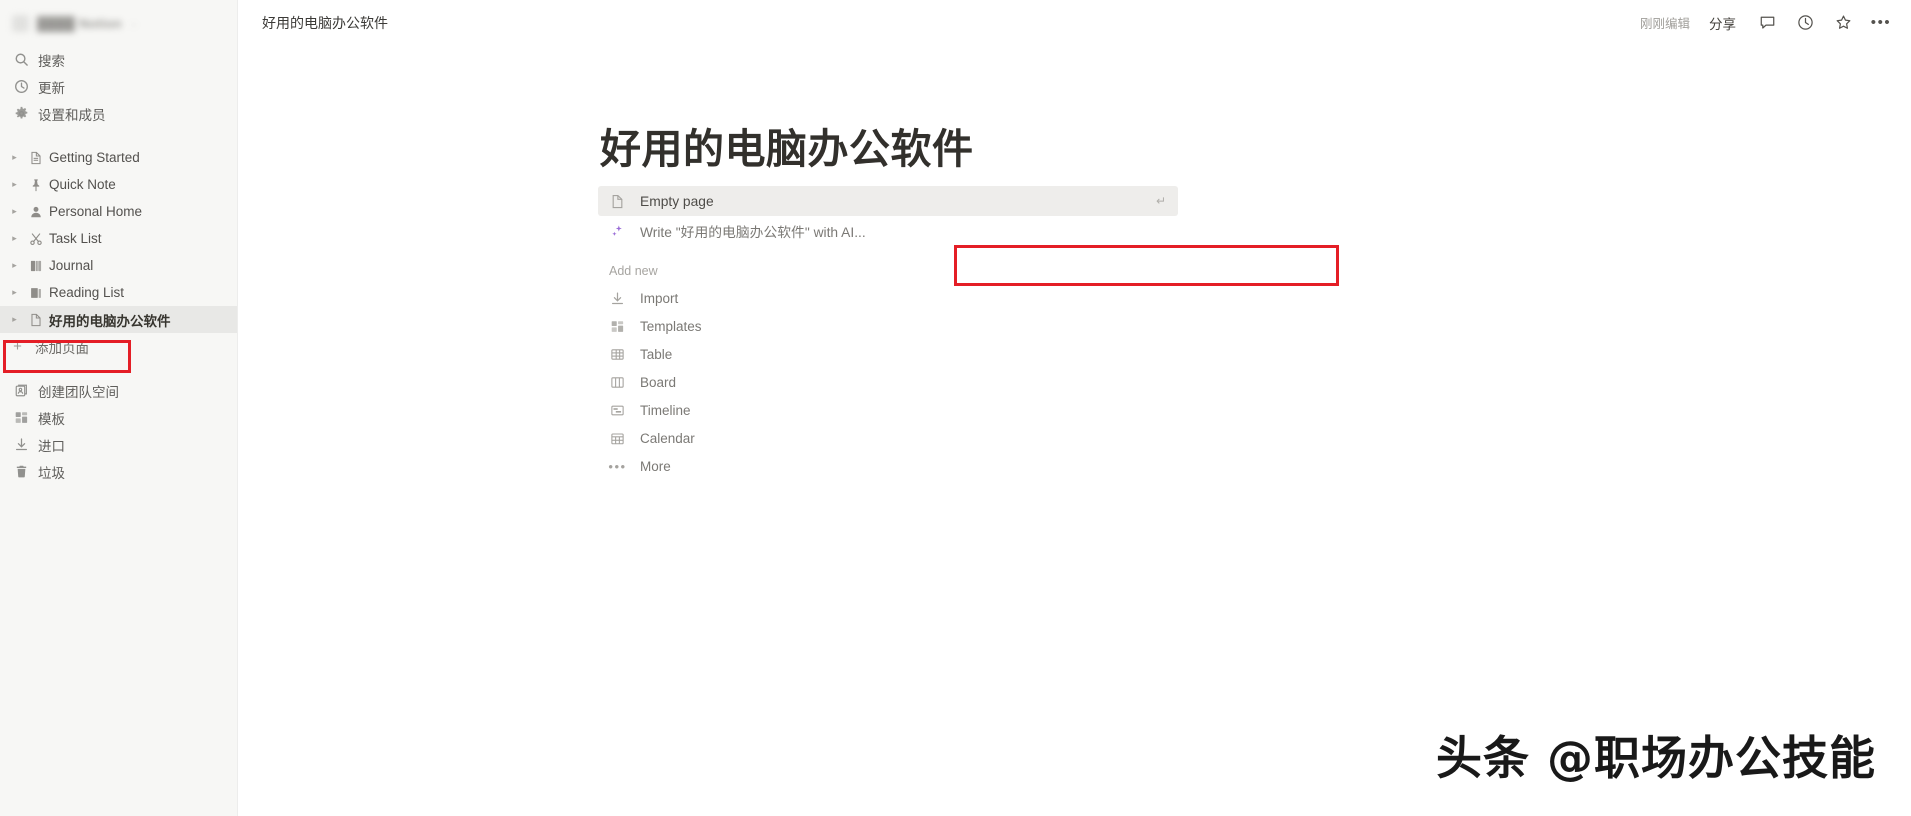 This screenshot has height=816, width=1911. What do you see at coordinates (118, 238) in the screenshot?
I see `sidebar-page-task-list: ▸ Task List` at bounding box center [118, 238].